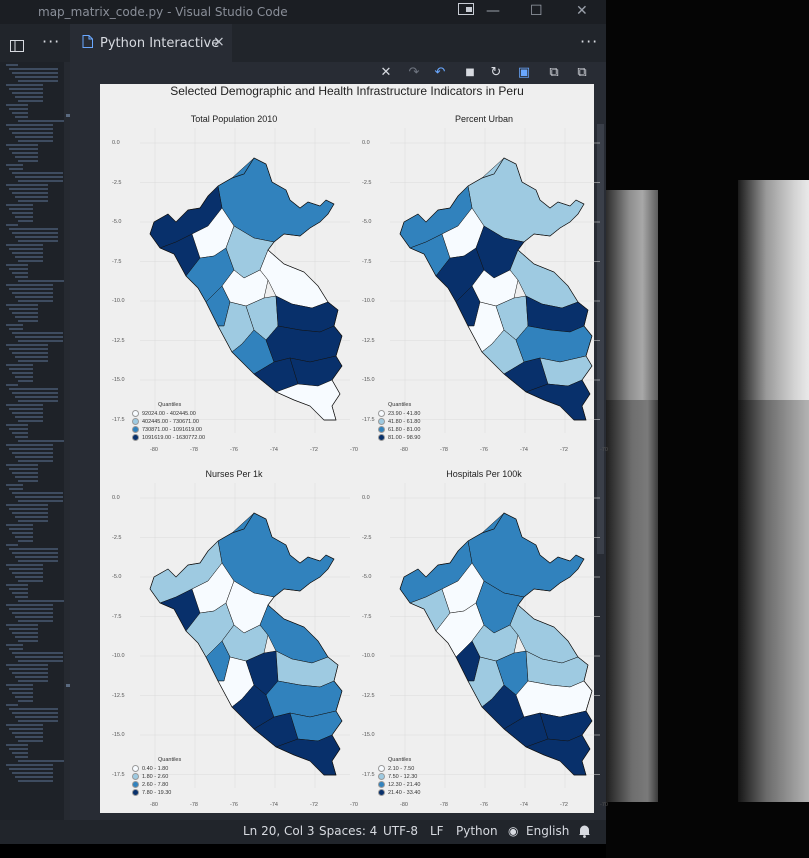 The width and height of the screenshot is (809, 858). I want to click on code-minimap, so click(38, 441).